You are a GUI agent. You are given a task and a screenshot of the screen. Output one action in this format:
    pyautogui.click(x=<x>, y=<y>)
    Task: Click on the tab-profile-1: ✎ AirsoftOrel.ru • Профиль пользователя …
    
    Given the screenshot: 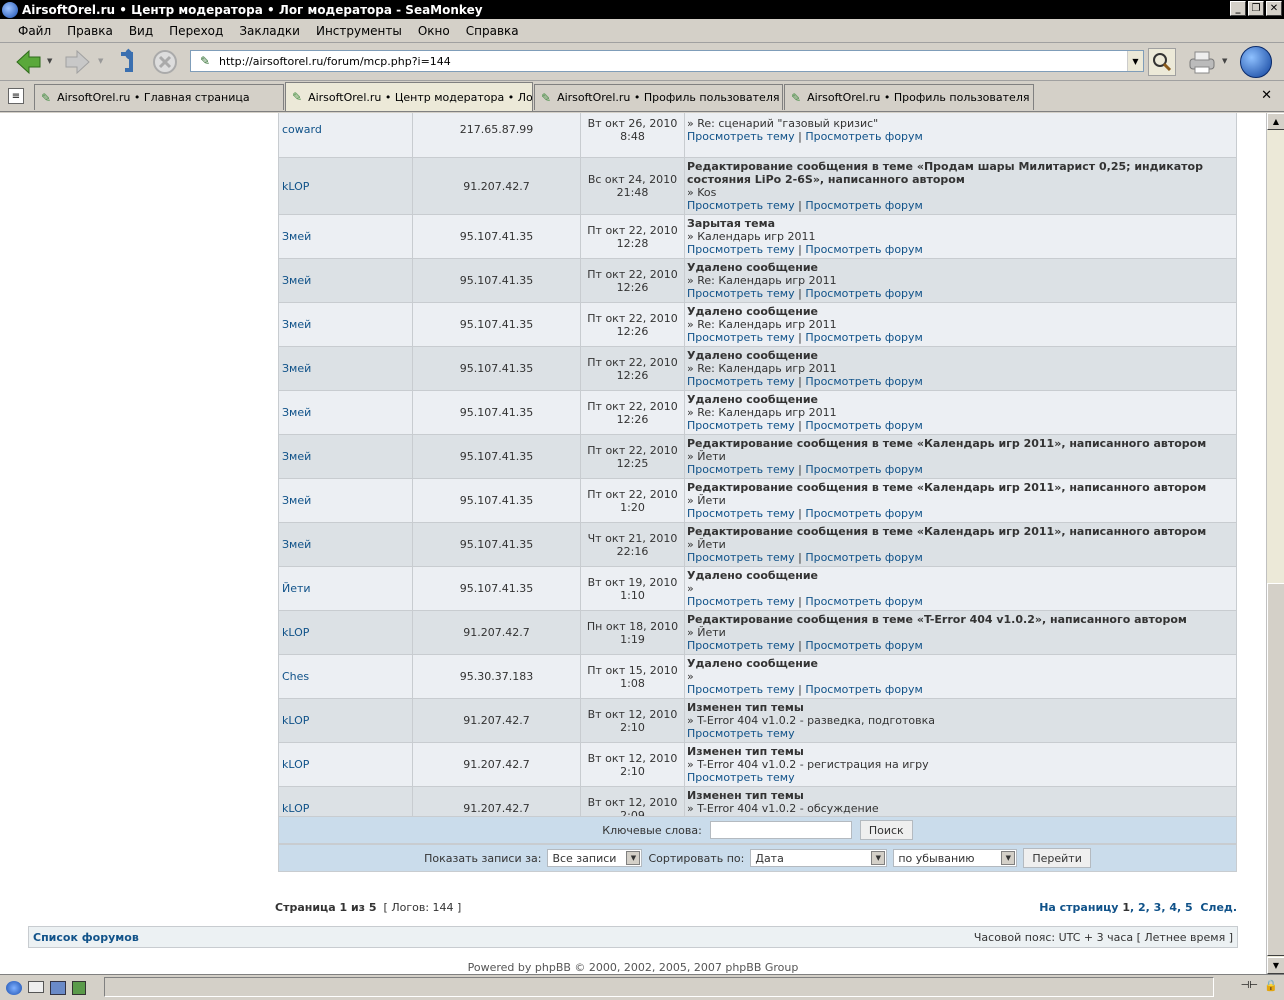 What is the action you would take?
    pyautogui.click(x=658, y=97)
    